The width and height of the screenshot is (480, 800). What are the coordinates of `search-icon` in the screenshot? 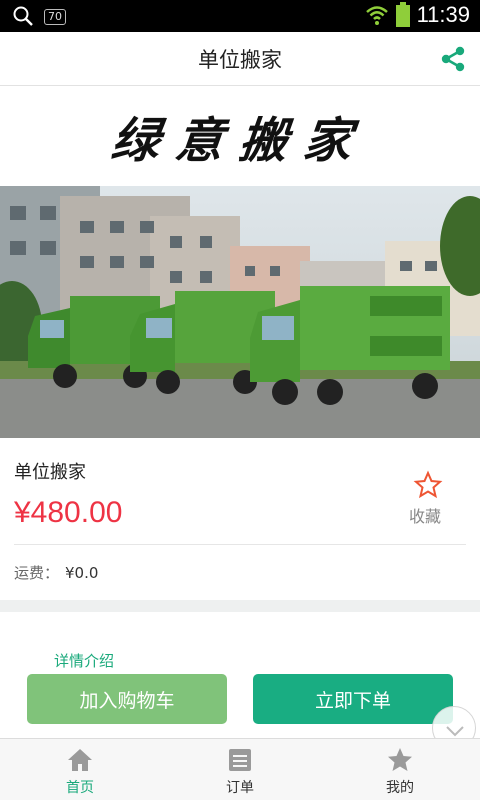 It's located at (23, 16).